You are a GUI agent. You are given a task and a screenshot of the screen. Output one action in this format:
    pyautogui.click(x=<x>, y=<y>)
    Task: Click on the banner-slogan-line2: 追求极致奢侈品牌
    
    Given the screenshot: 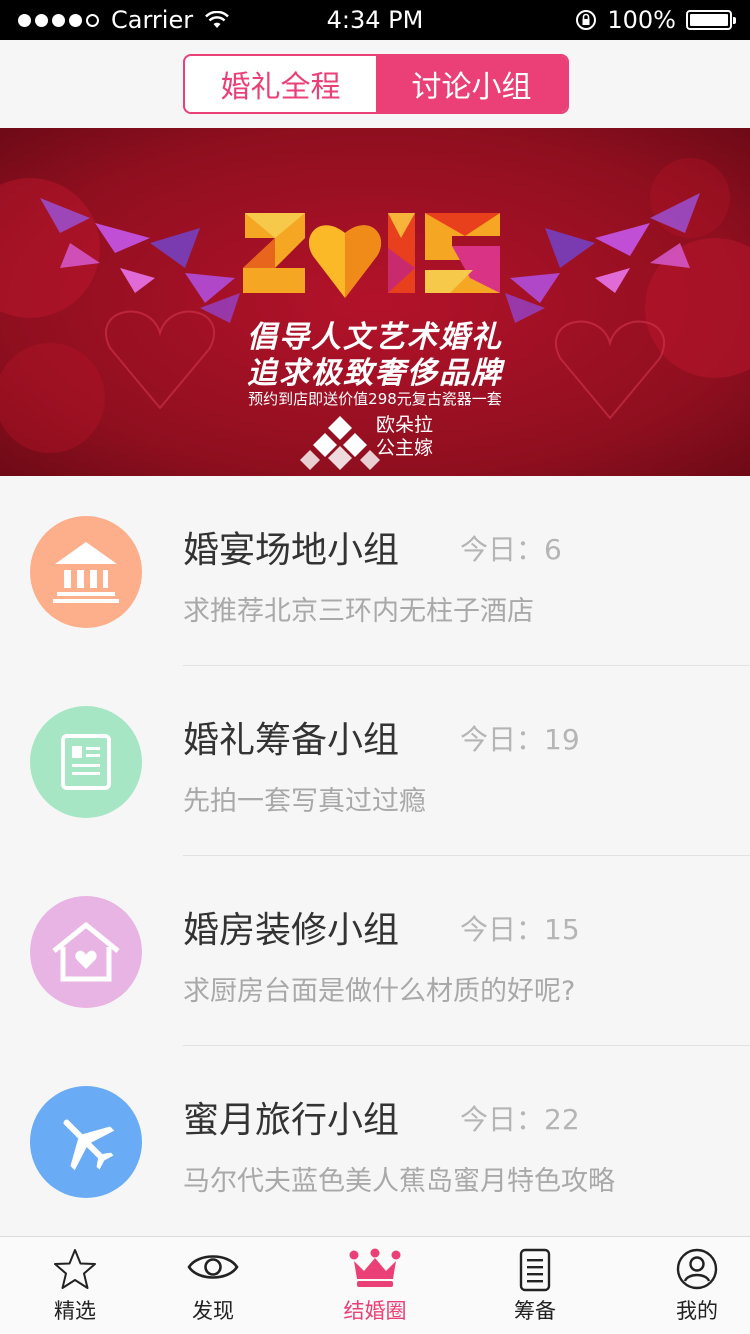 What is the action you would take?
    pyautogui.click(x=375, y=373)
    